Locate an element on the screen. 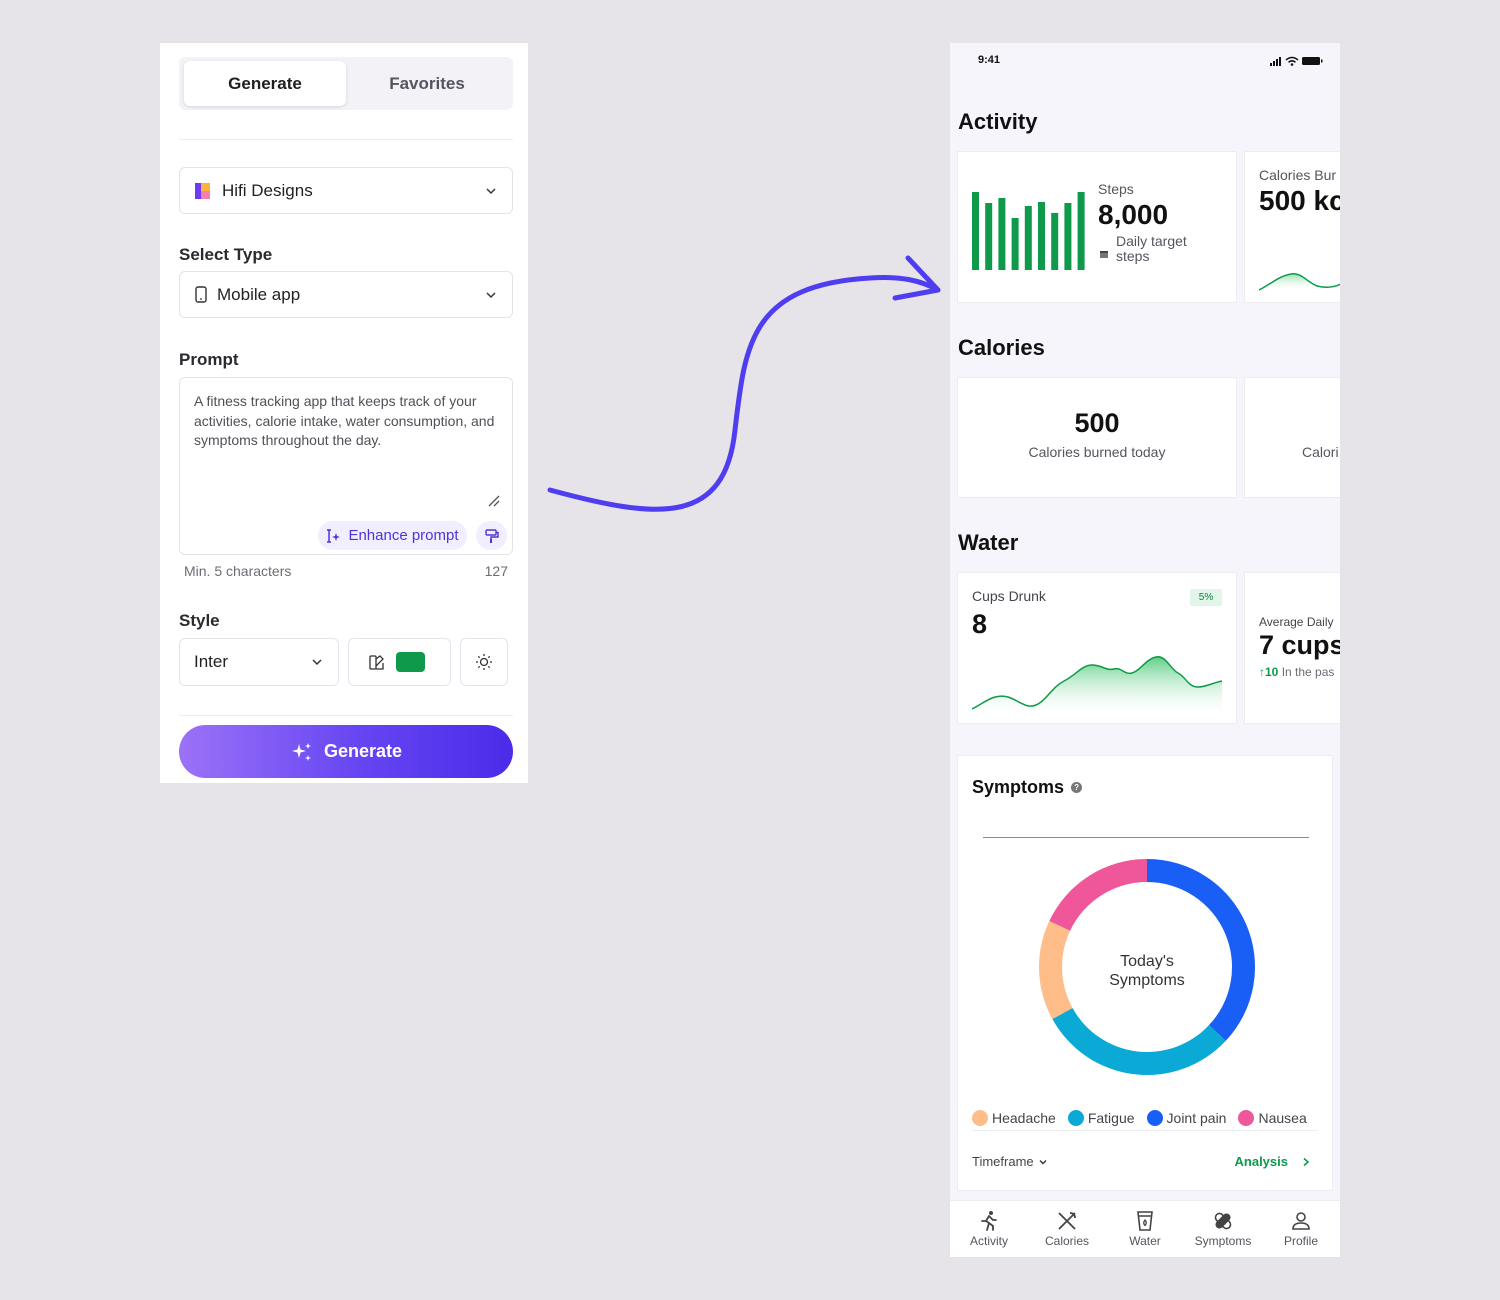 The width and height of the screenshot is (1500, 1300). average-daily-value: 7 cups is located at coordinates (1299, 645).